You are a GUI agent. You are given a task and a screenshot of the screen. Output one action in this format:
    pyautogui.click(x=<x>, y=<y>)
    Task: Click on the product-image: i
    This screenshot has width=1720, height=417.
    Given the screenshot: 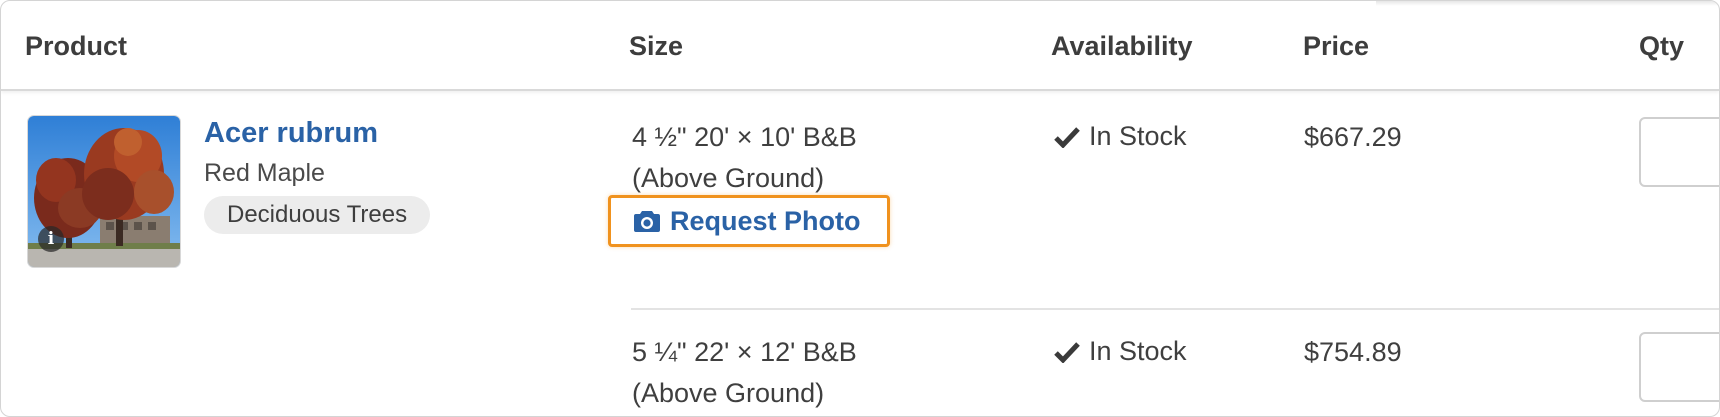 What is the action you would take?
    pyautogui.click(x=104, y=191)
    